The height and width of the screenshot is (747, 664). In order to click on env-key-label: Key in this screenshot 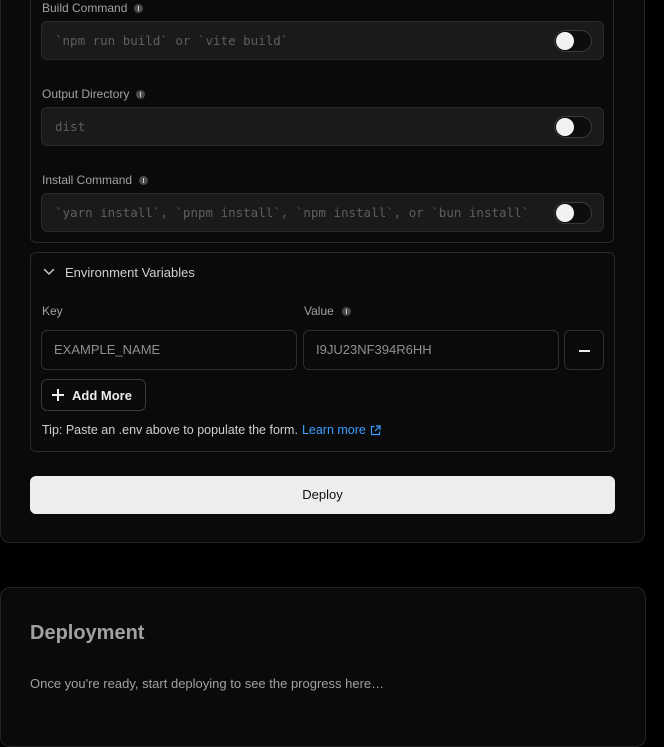, I will do `click(52, 311)`.